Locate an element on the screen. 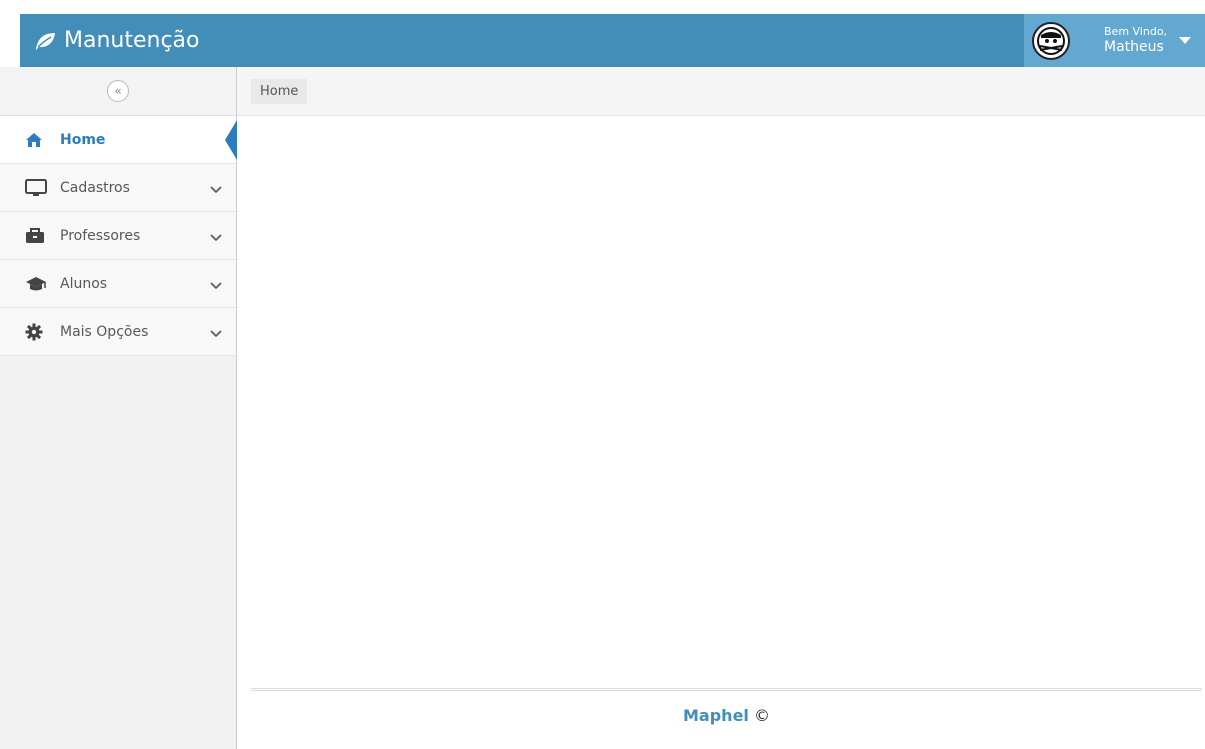 This screenshot has height=749, width=1205. home-icon is located at coordinates (36, 140).